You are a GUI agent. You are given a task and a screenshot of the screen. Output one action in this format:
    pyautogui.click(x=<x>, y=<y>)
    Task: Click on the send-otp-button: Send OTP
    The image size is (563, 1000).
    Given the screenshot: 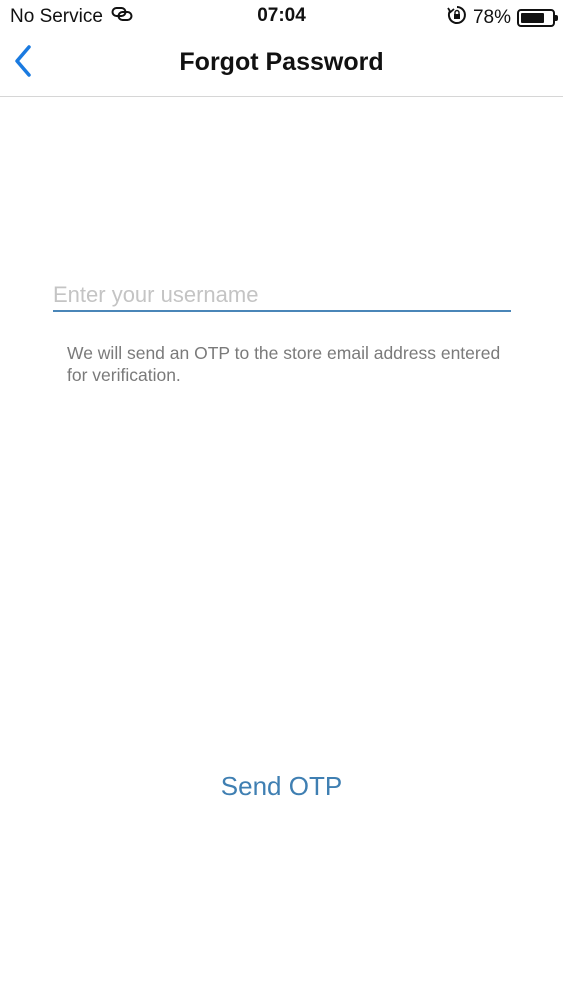 What is the action you would take?
    pyautogui.click(x=281, y=786)
    